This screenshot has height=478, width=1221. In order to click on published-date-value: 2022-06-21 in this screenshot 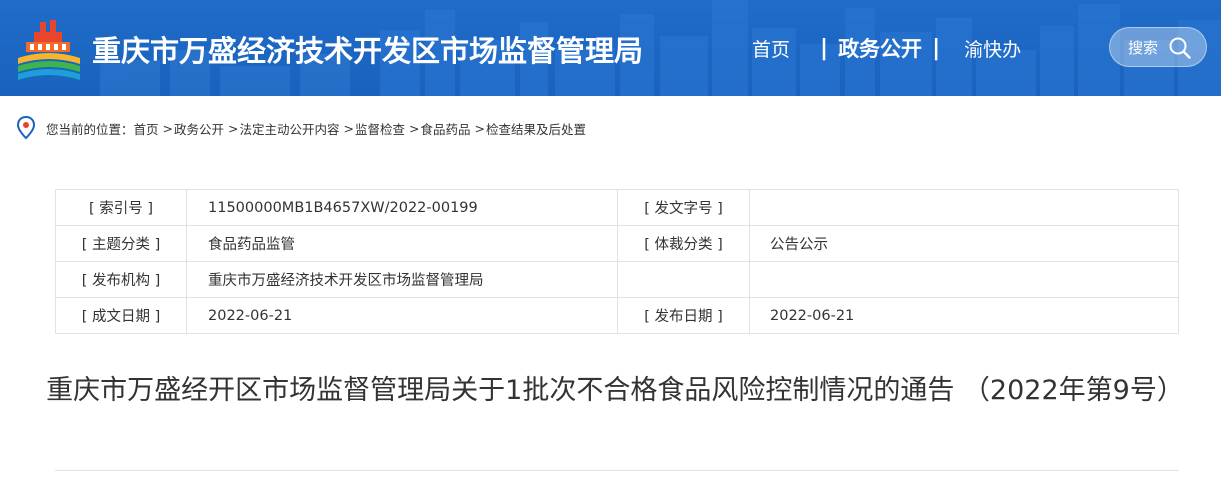, I will do `click(964, 315)`.